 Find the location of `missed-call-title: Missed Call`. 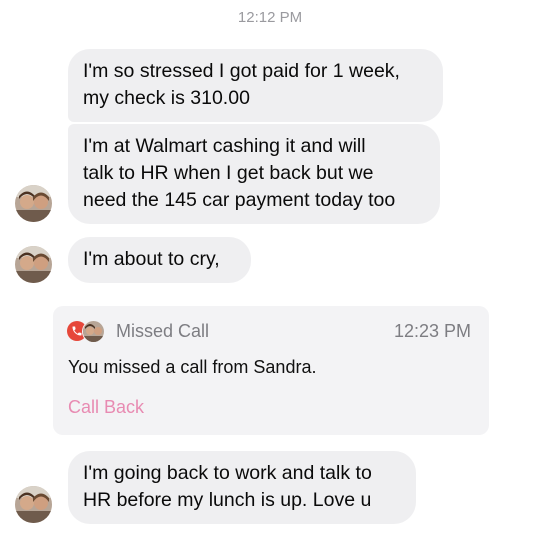

missed-call-title: Missed Call is located at coordinates (163, 330).